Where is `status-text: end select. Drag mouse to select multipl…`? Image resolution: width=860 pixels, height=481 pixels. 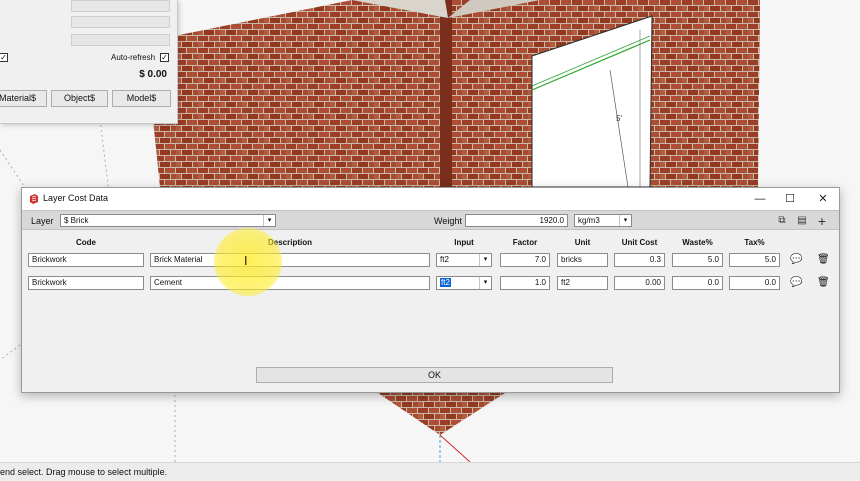 status-text: end select. Drag mouse to select multipl… is located at coordinates (84, 472).